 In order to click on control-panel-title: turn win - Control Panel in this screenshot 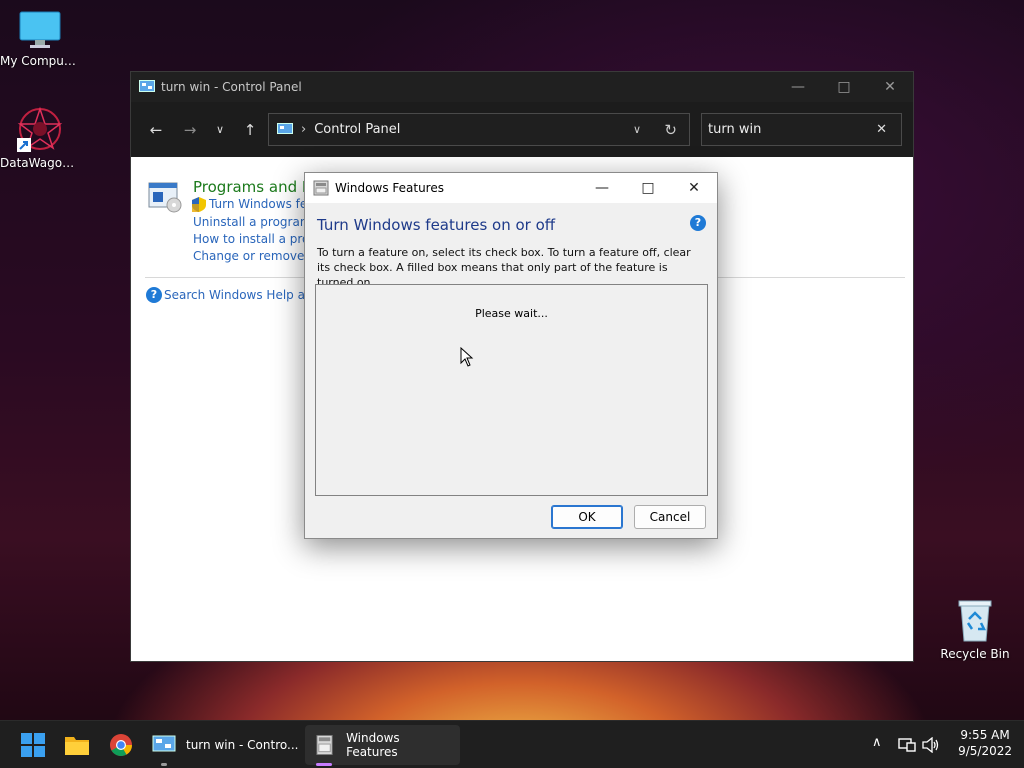, I will do `click(231, 87)`.